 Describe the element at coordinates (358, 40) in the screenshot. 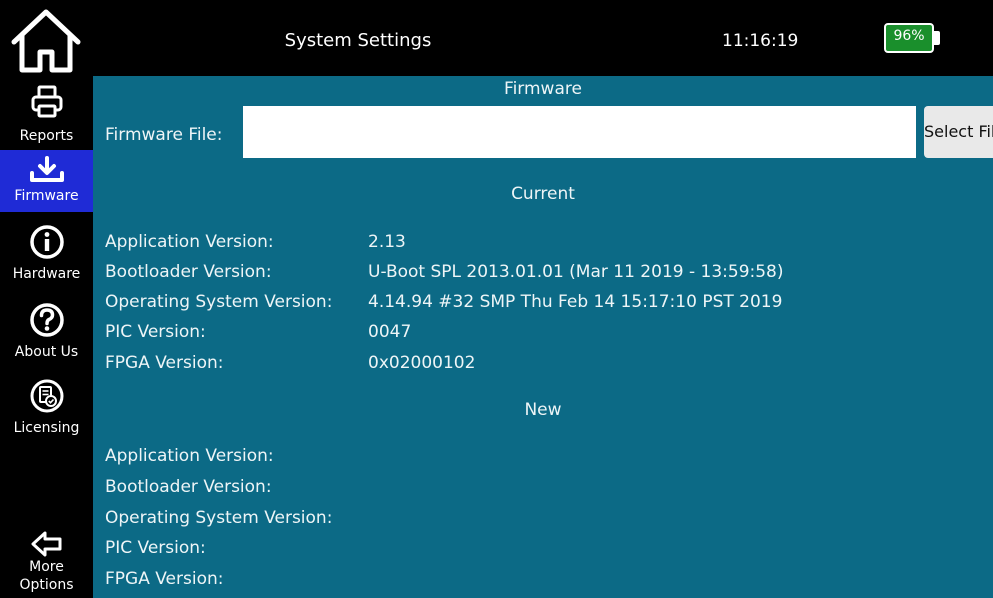

I see `page-title: System Settings` at that location.